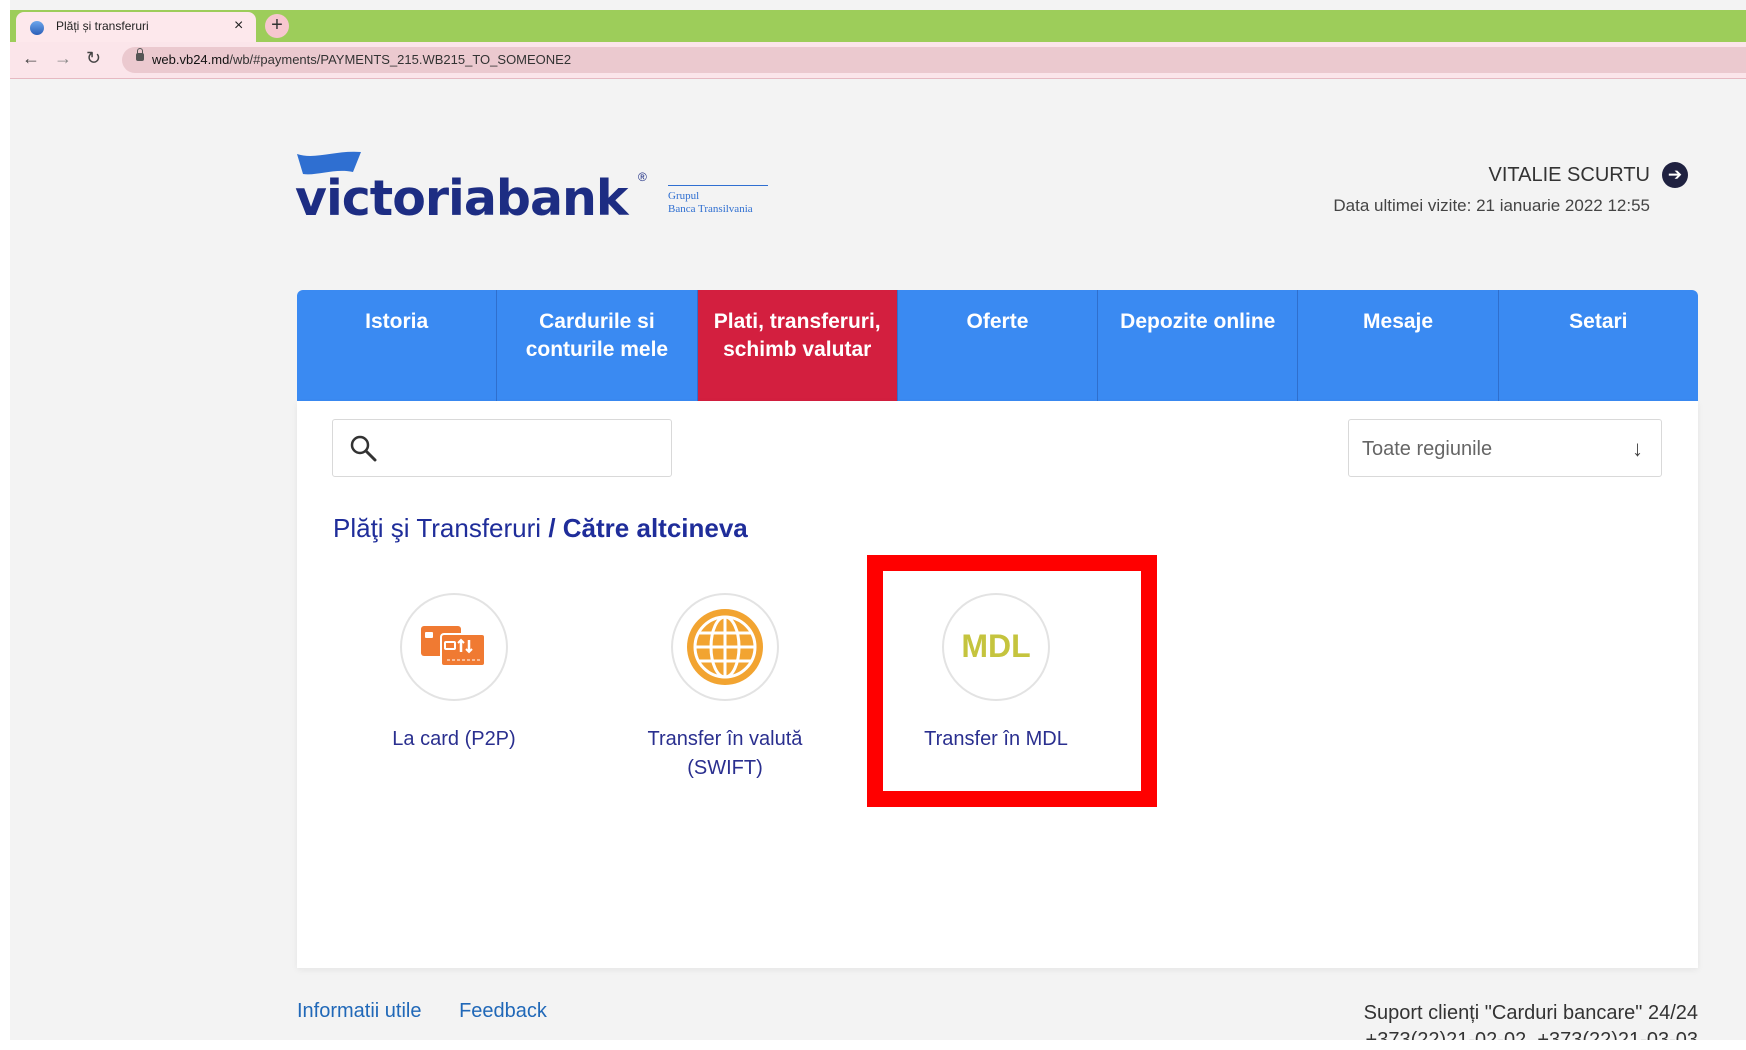 The height and width of the screenshot is (1050, 1746). I want to click on logout-arrow-icon: ➔, so click(1675, 175).